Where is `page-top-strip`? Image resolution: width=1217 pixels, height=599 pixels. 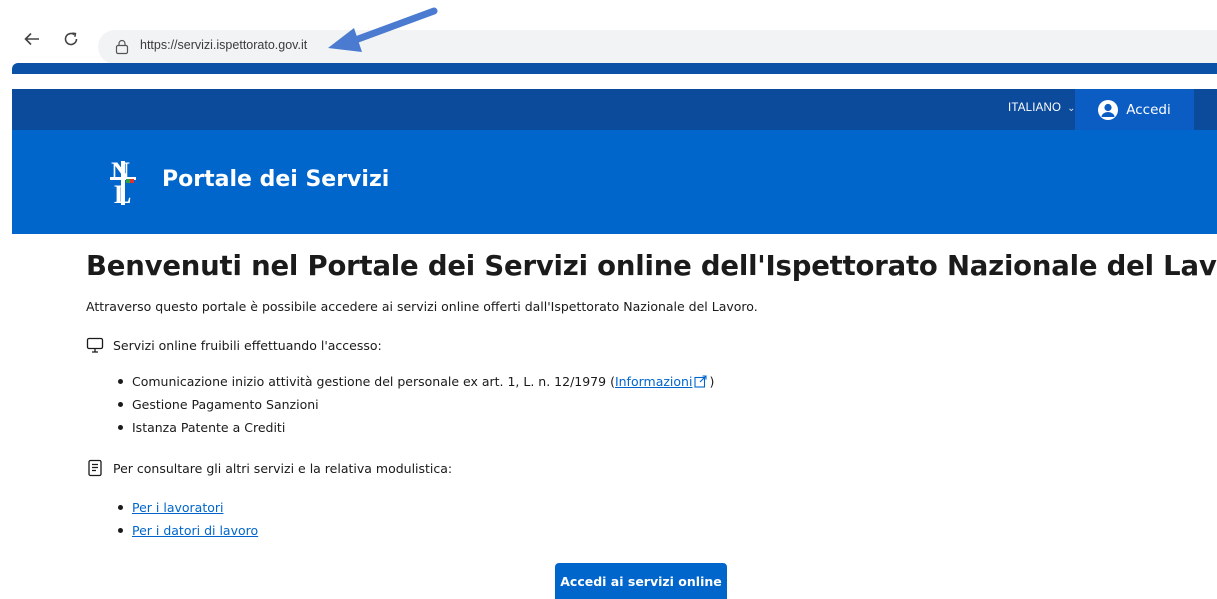 page-top-strip is located at coordinates (614, 68).